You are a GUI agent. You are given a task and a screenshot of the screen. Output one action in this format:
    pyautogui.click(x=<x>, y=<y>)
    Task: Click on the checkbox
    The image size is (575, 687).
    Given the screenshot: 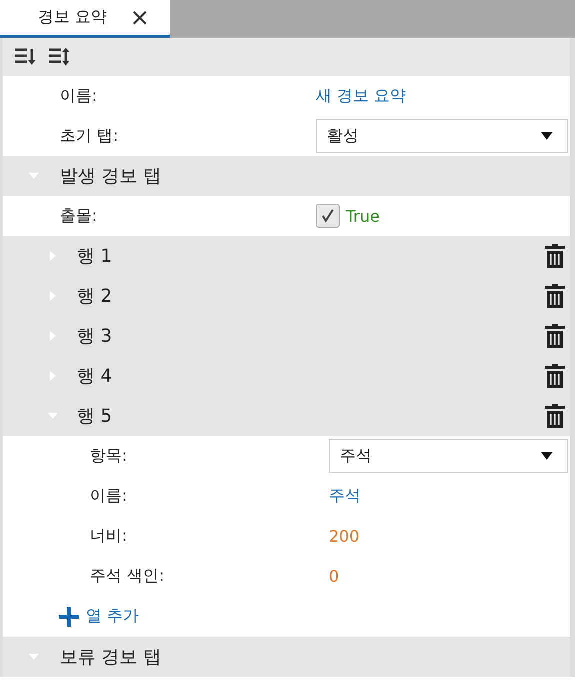 What is the action you would take?
    pyautogui.click(x=328, y=216)
    